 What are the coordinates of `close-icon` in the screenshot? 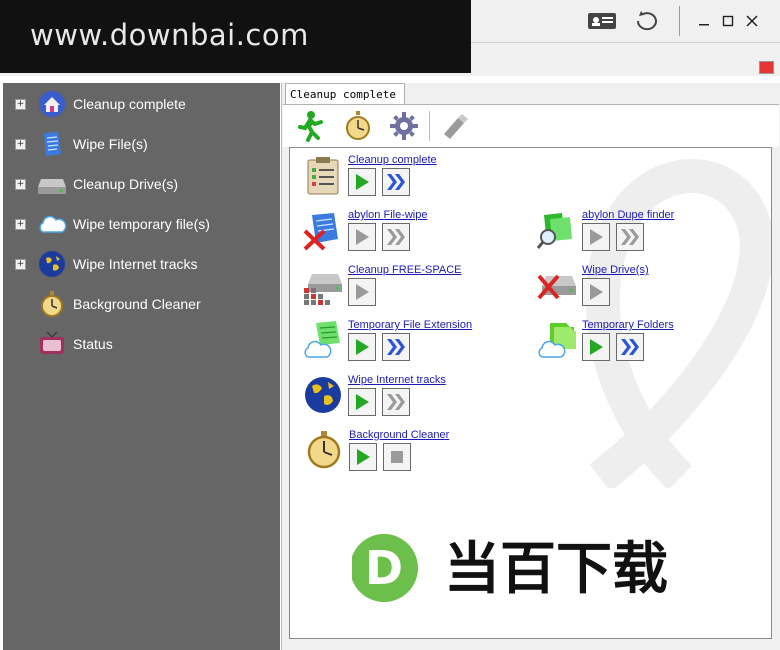 It's located at (752, 21).